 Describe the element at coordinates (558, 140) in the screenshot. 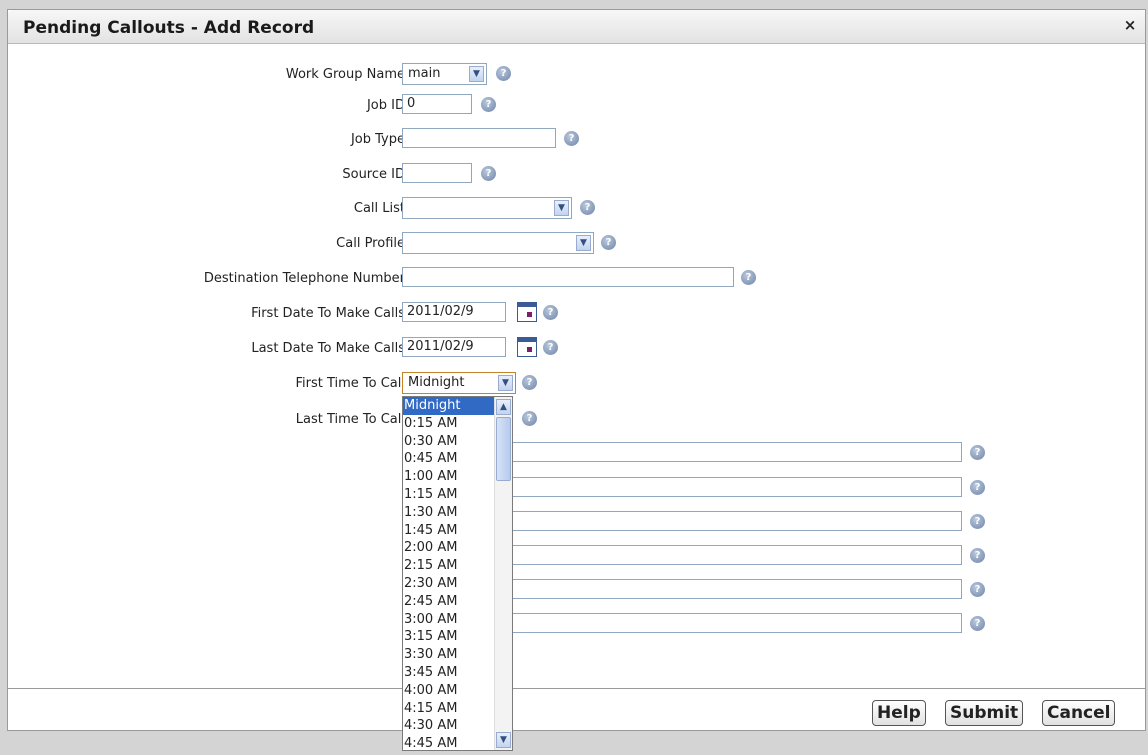

I see `row-job-type: Job Type ?` at that location.